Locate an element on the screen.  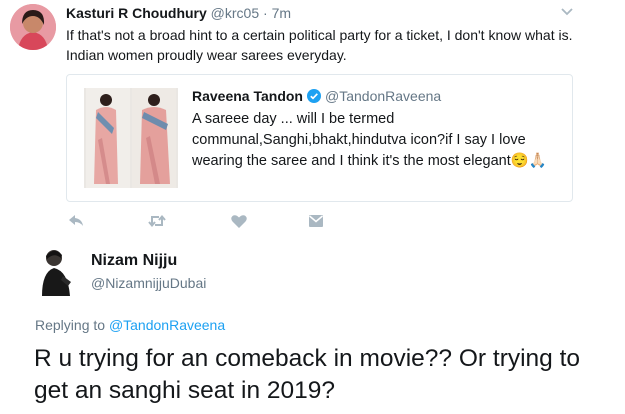
replying-to-handle-link: @TandonRaveena is located at coordinates (167, 325).